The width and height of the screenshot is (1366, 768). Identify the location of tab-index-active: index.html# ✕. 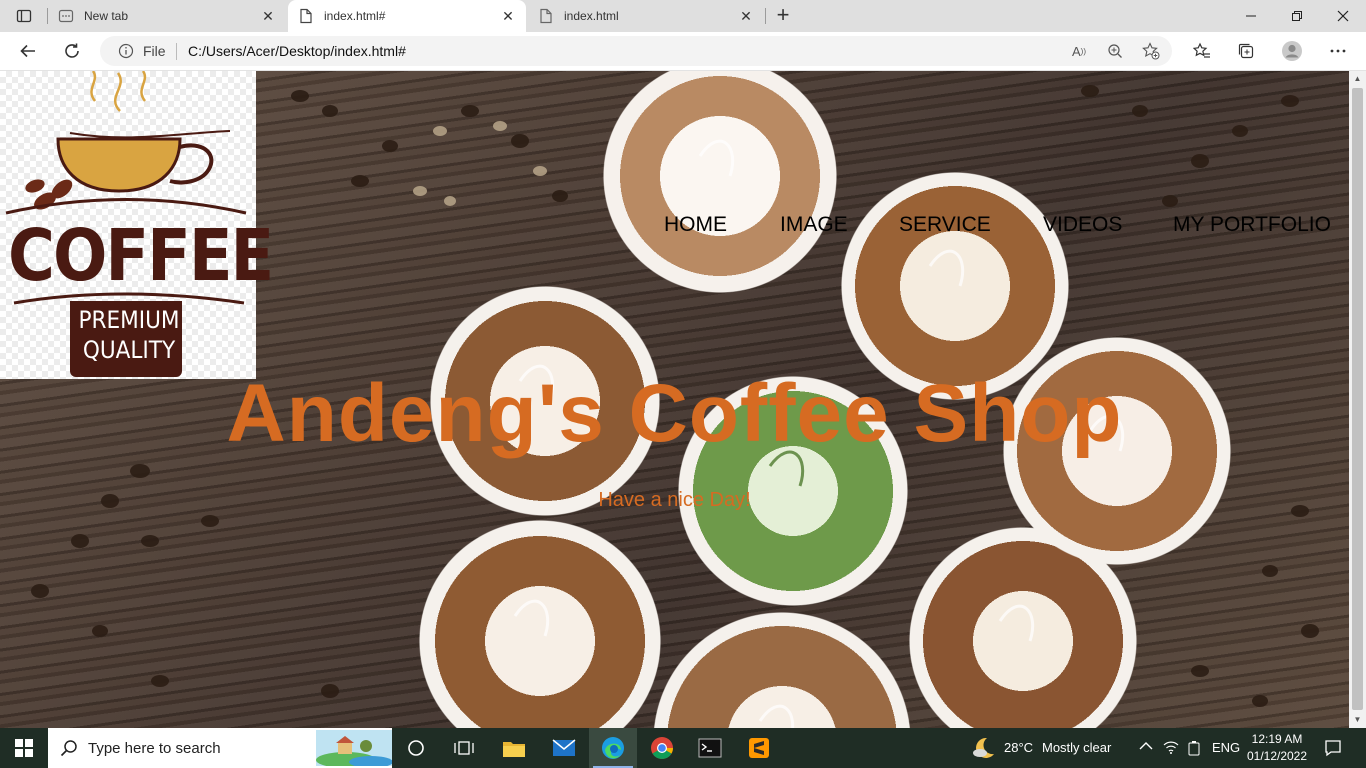
(407, 16).